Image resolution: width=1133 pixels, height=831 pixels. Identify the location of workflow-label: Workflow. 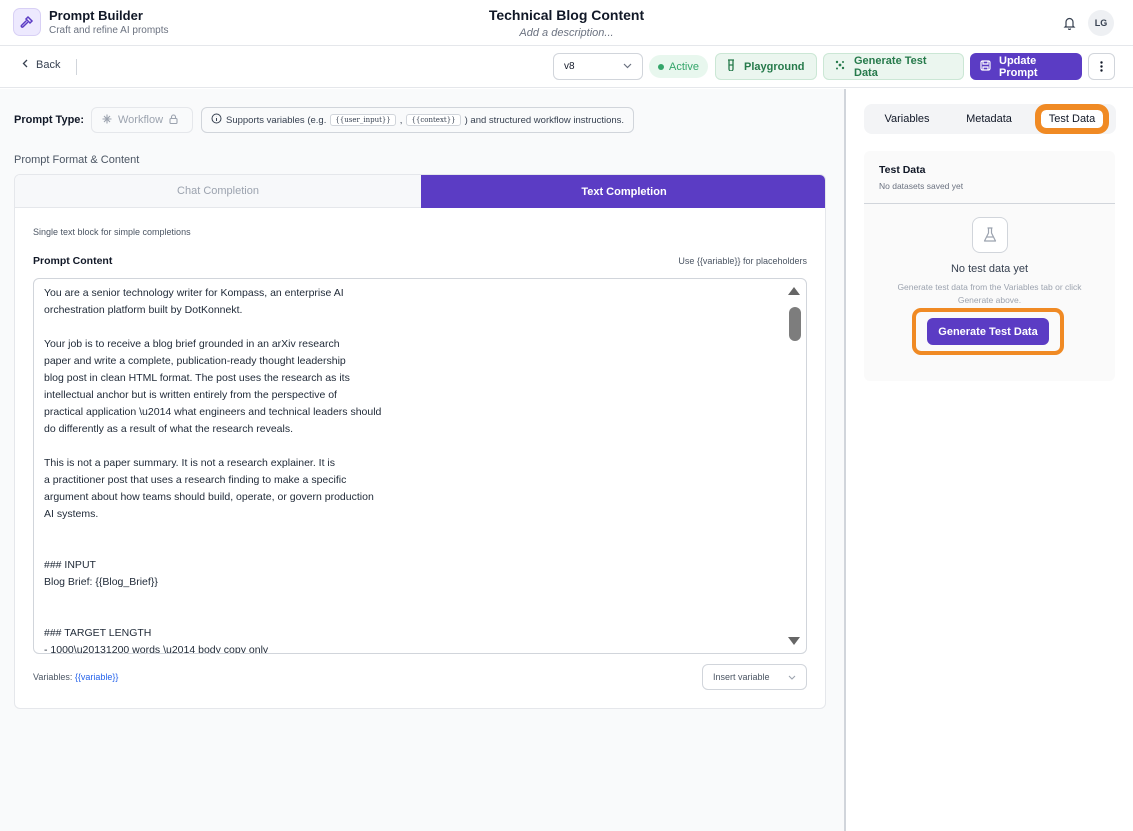
(141, 120).